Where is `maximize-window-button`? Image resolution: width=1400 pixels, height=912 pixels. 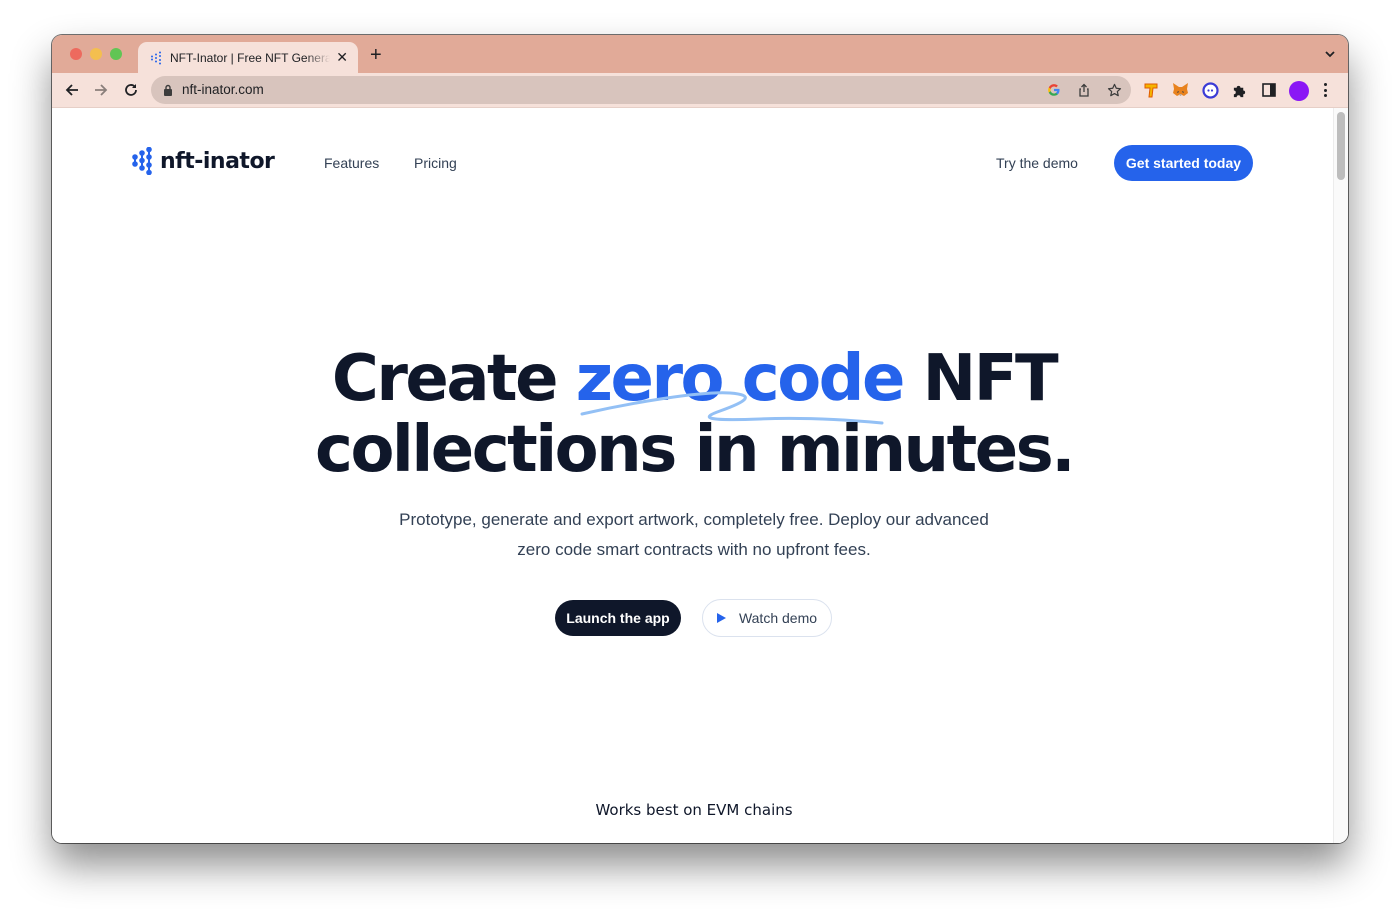
maximize-window-button is located at coordinates (116, 54).